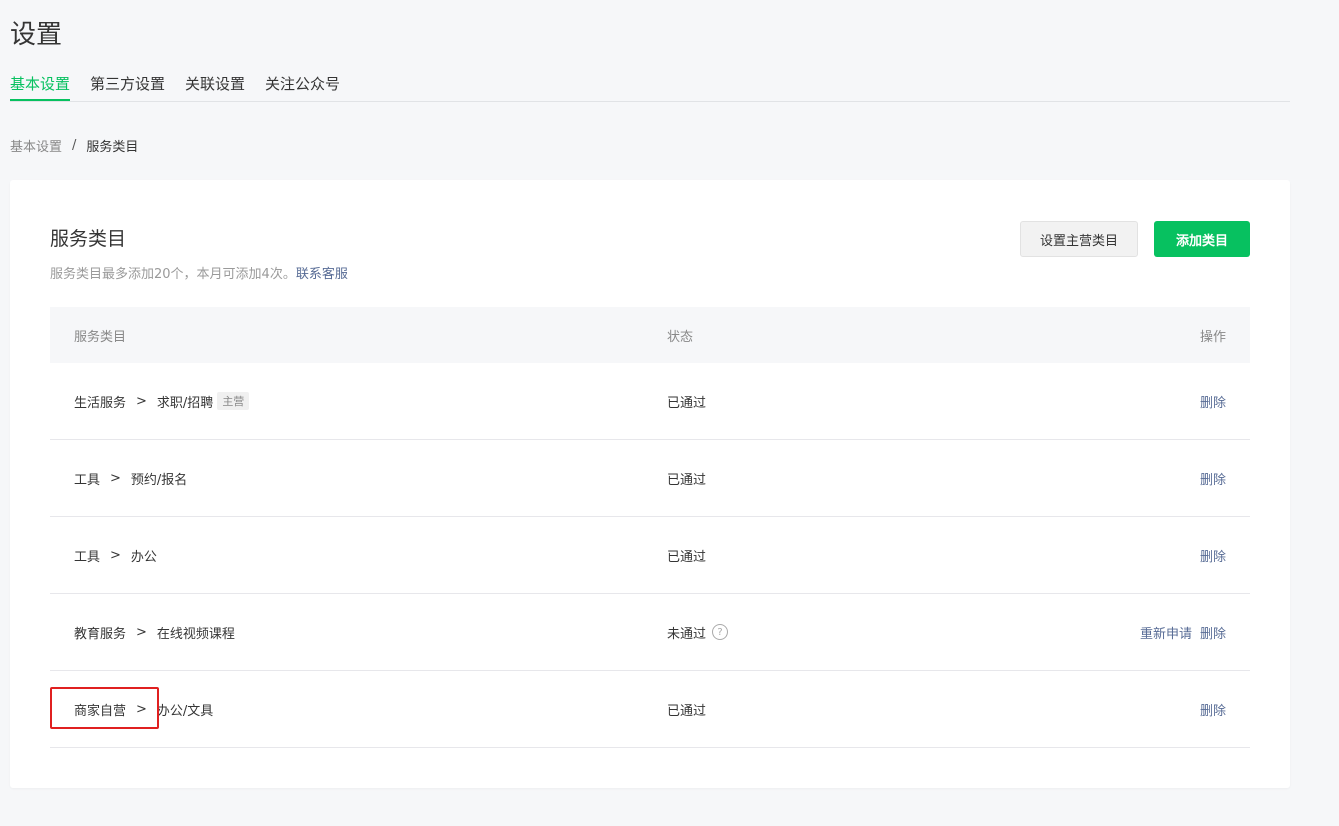 The image size is (1339, 826). What do you see at coordinates (720, 632) in the screenshot?
I see `help-circle-icon: ?` at bounding box center [720, 632].